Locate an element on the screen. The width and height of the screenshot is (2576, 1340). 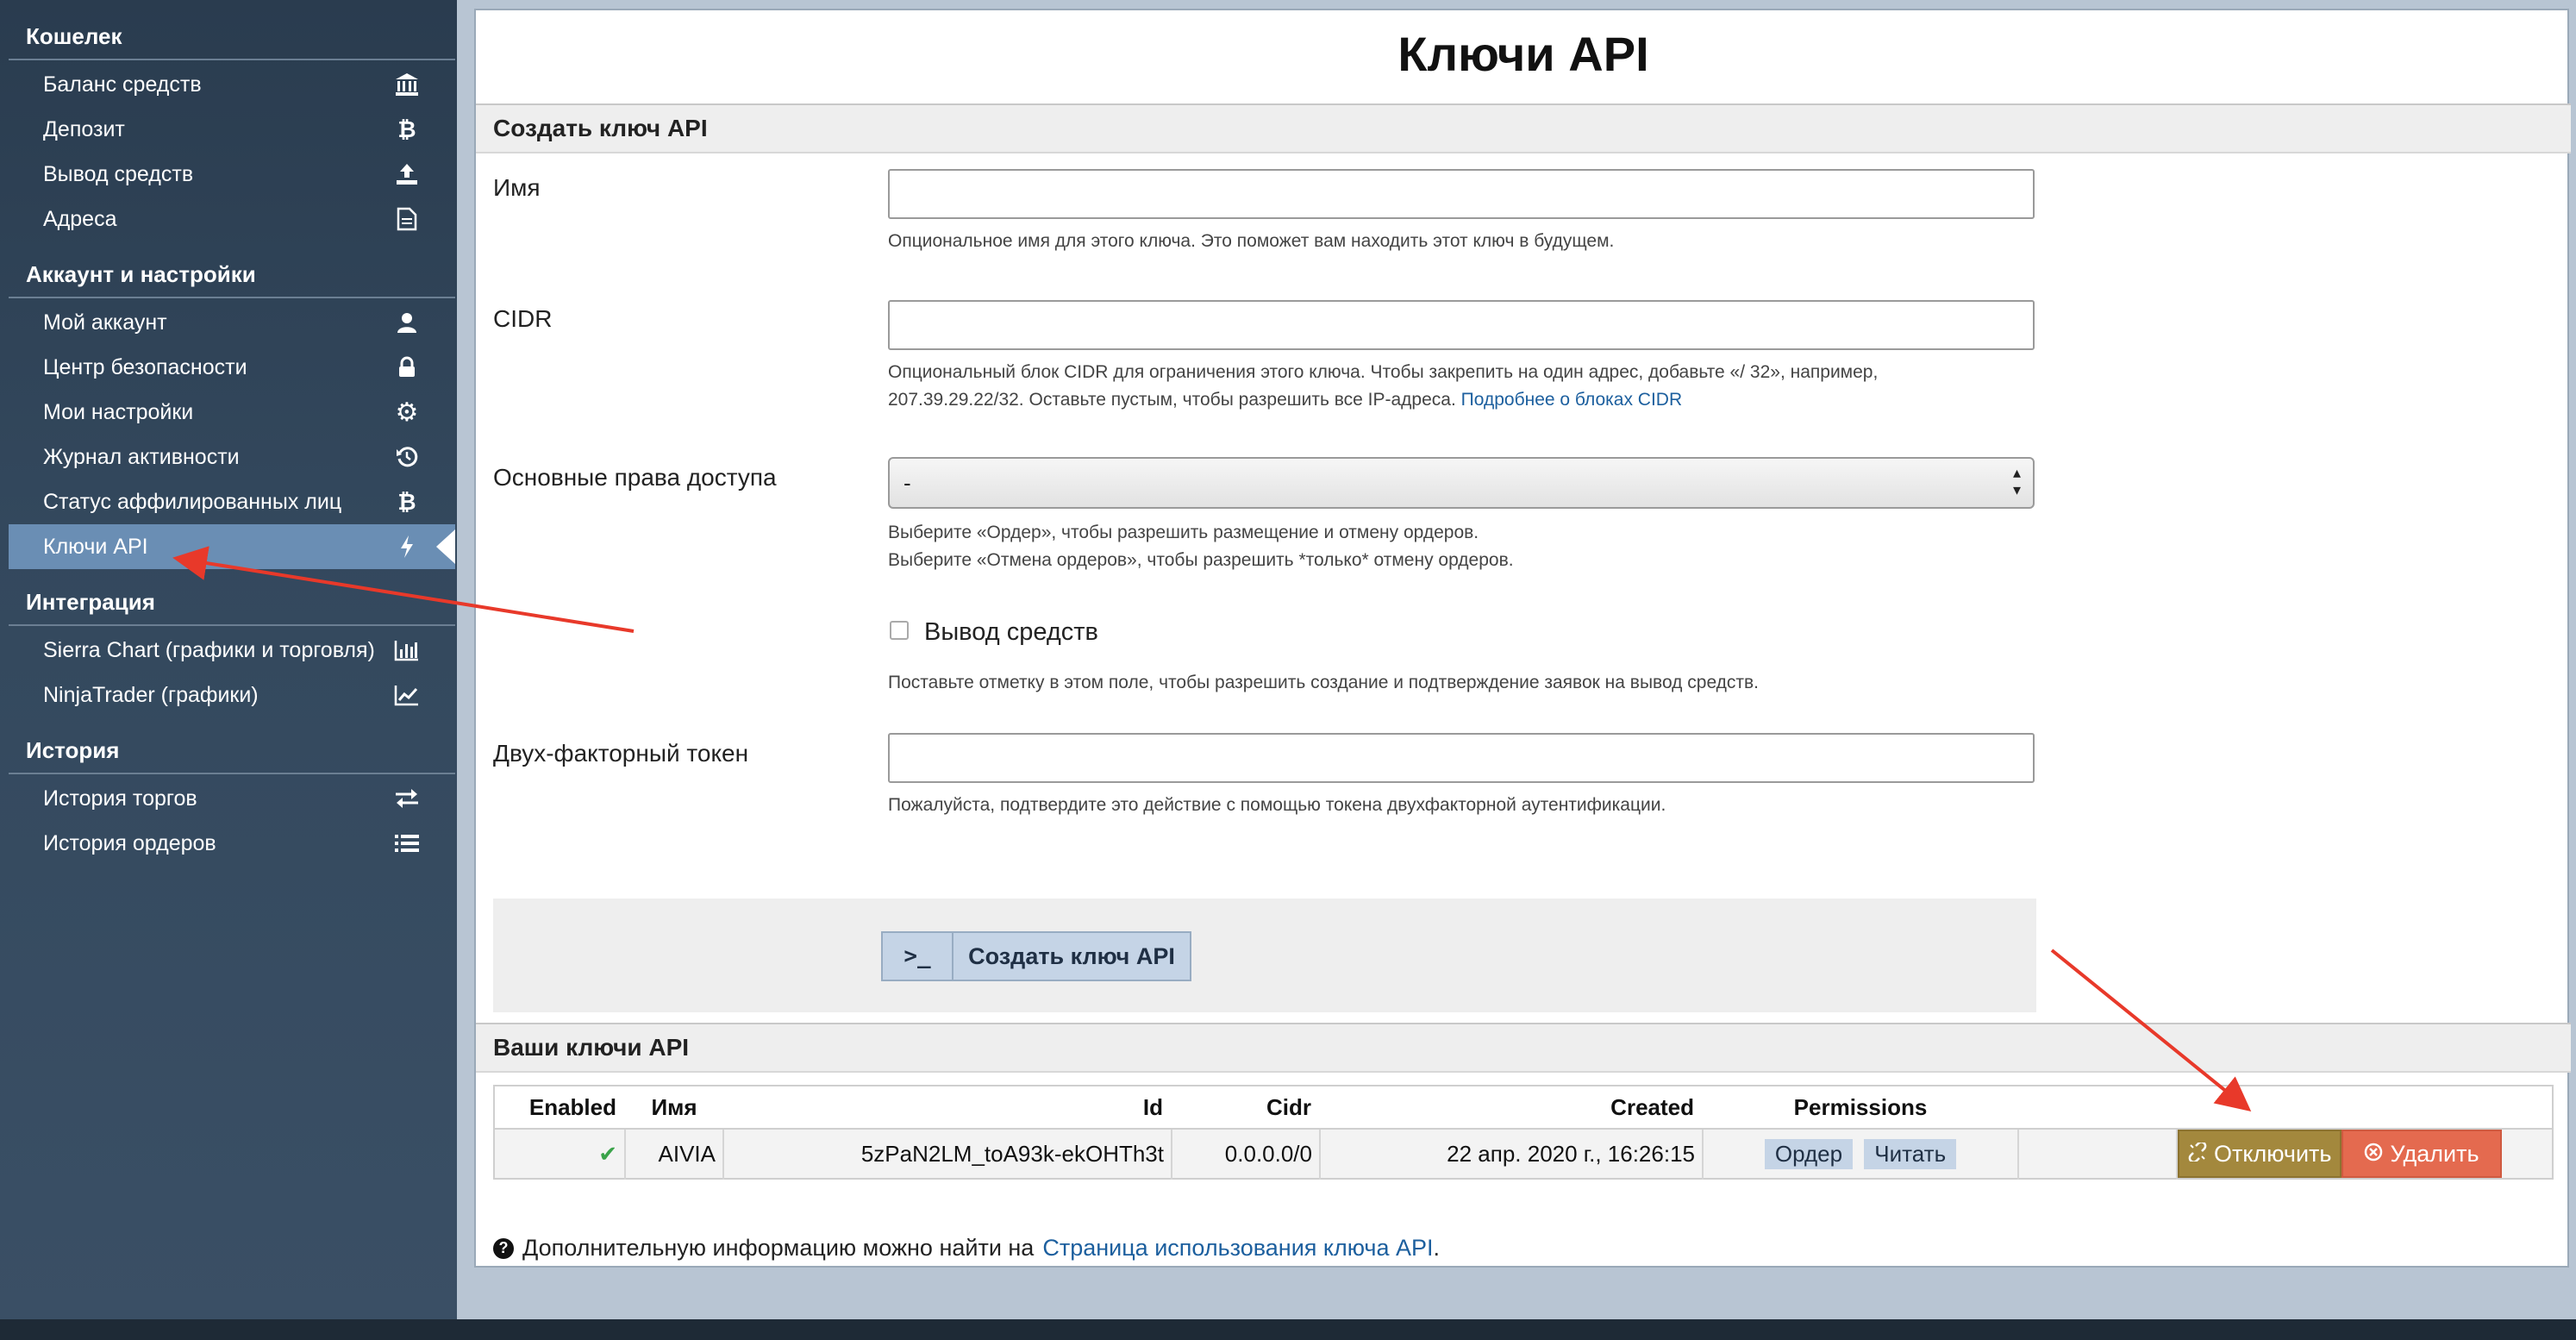
create-api-key-label: Создать ключ API is located at coordinates (1071, 956).